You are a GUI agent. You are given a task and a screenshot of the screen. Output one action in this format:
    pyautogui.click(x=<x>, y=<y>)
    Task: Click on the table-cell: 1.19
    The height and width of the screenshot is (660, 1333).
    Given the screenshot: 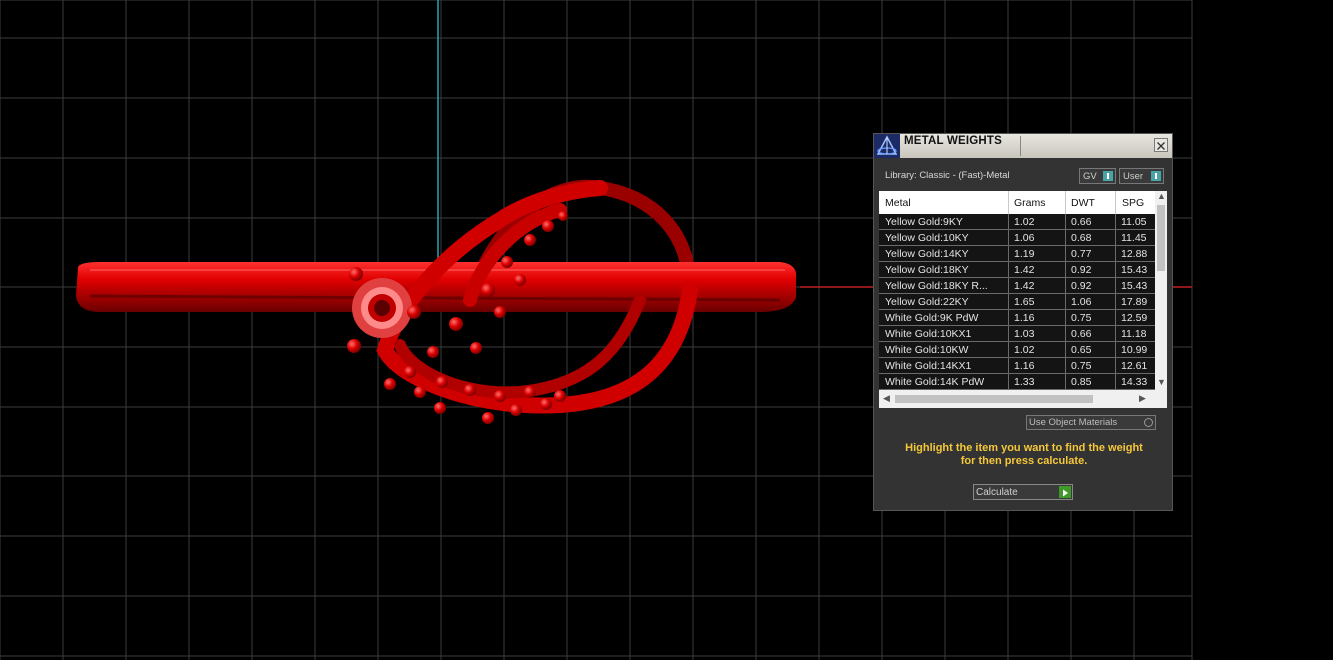 What is the action you would take?
    pyautogui.click(x=1024, y=254)
    